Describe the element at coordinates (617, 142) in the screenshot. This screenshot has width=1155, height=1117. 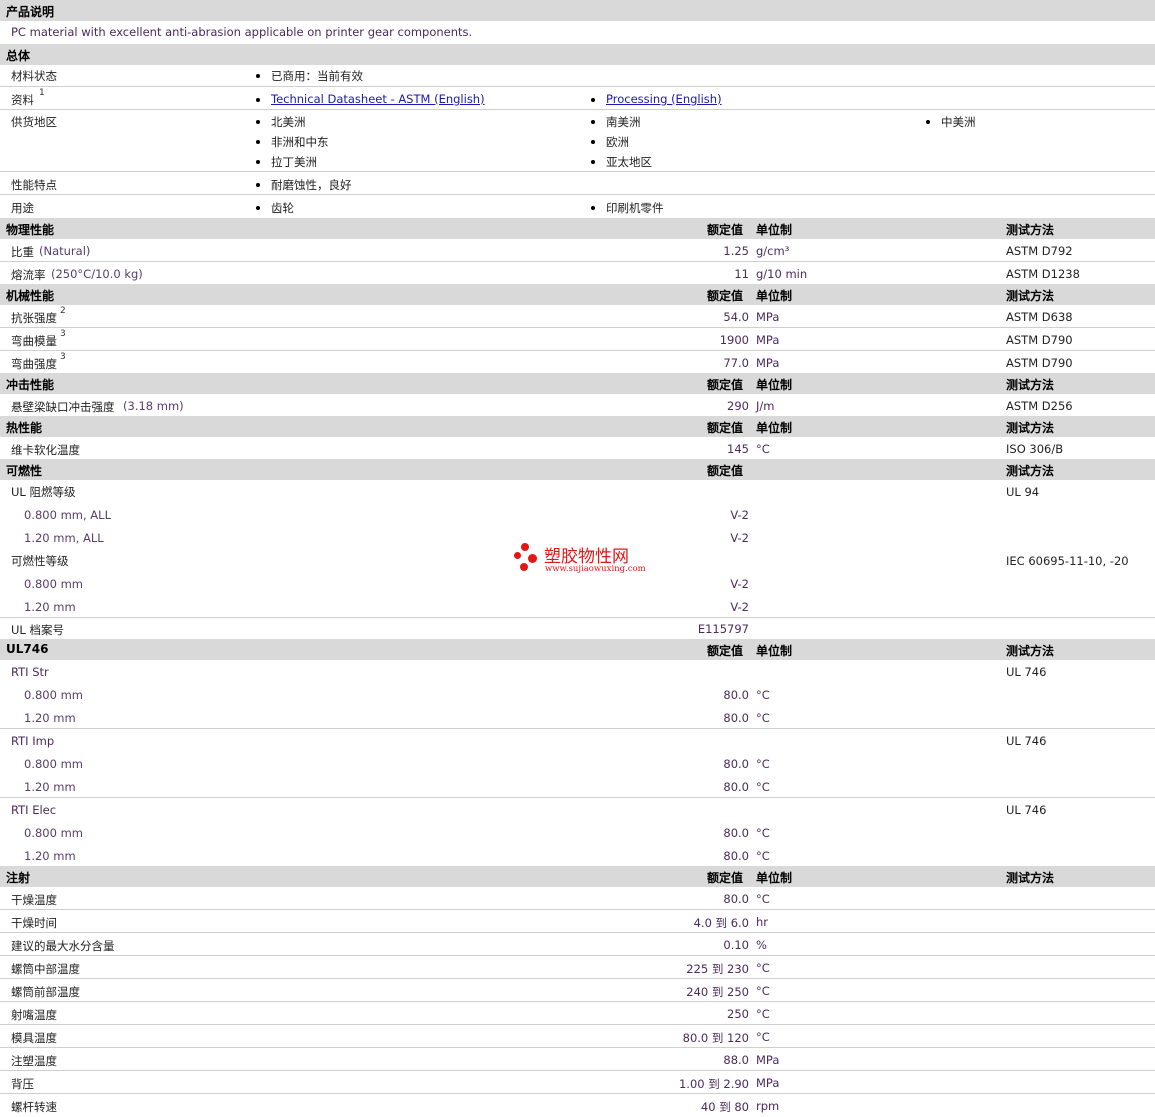
I see `region-item: 欧洲` at that location.